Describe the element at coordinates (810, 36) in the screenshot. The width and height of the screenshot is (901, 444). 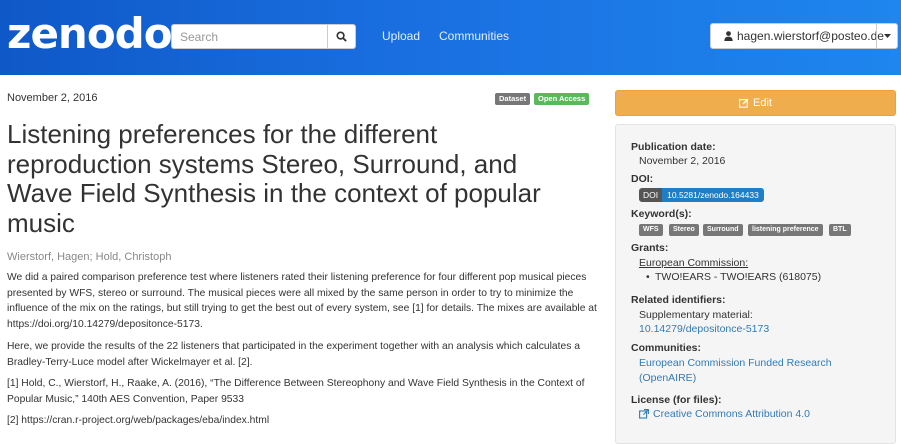
I see `user-email: hagen.wierstorf@posteo.de` at that location.